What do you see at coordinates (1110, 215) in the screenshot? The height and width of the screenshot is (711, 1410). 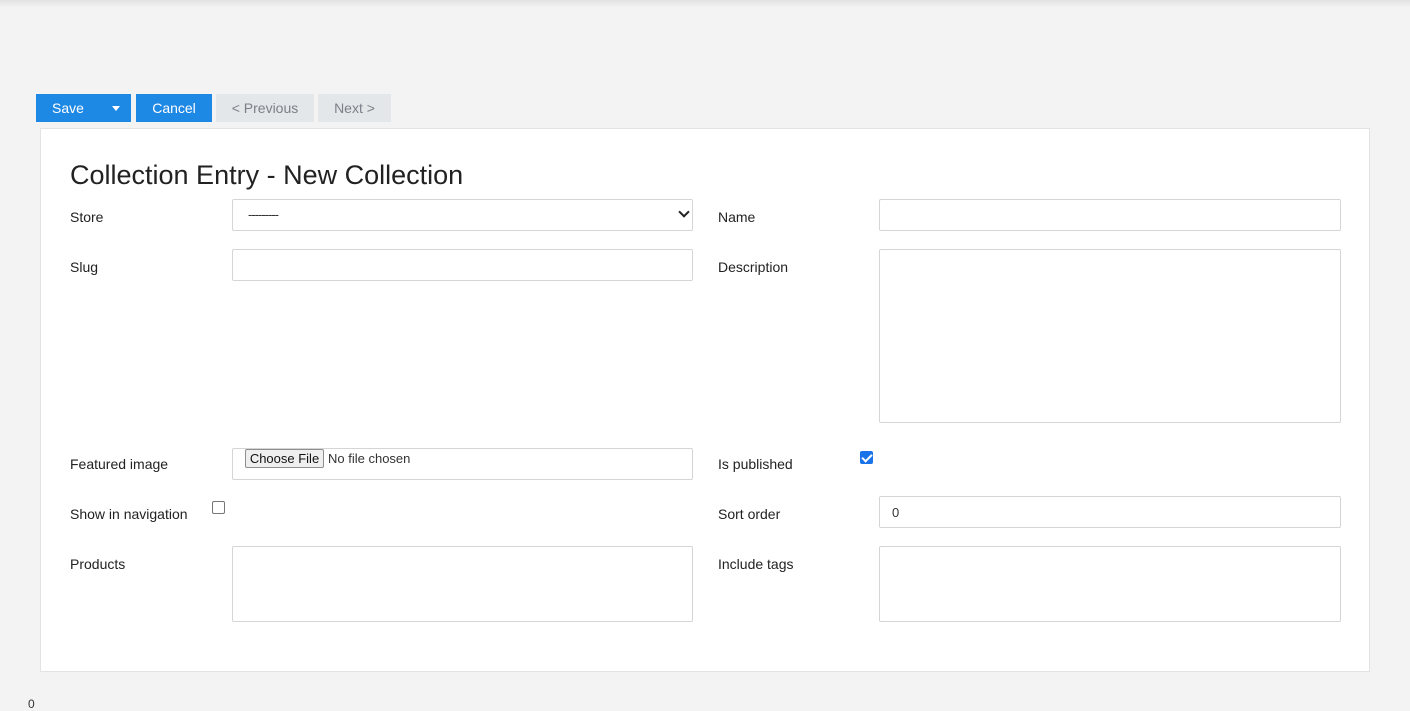 I see `name-input` at bounding box center [1110, 215].